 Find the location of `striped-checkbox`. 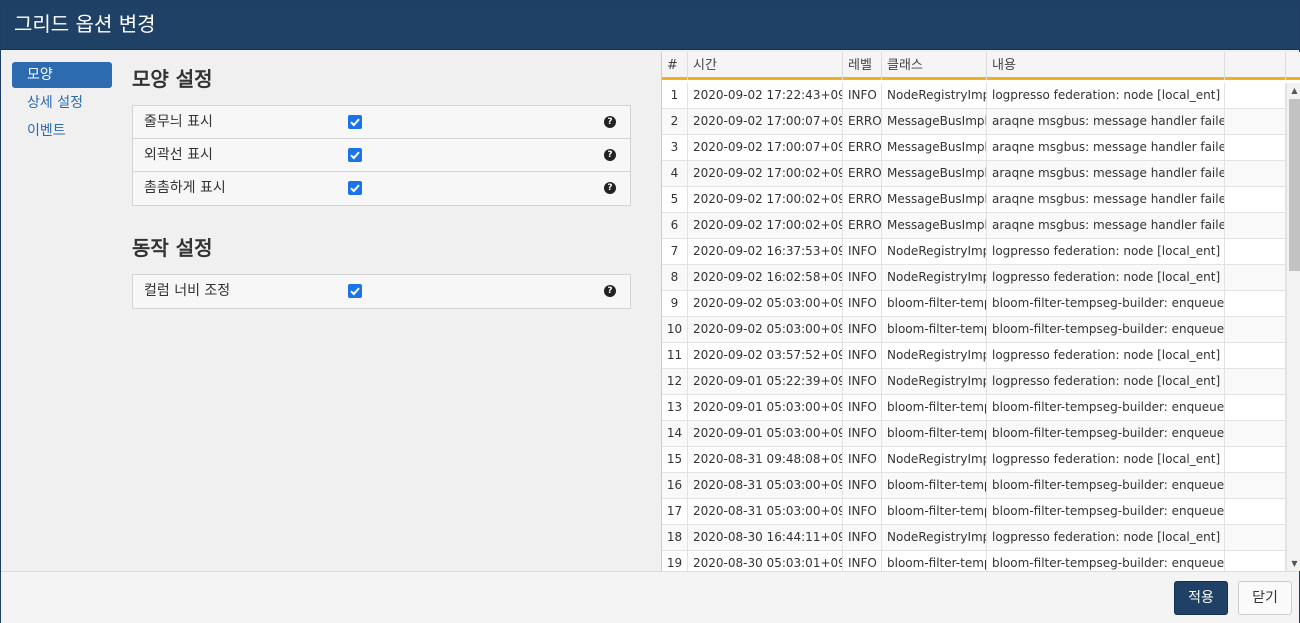

striped-checkbox is located at coordinates (355, 122).